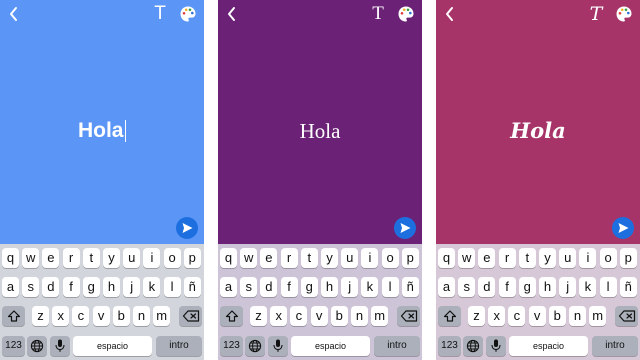  What do you see at coordinates (330, 346) in the screenshot?
I see `space-key: espacio` at bounding box center [330, 346].